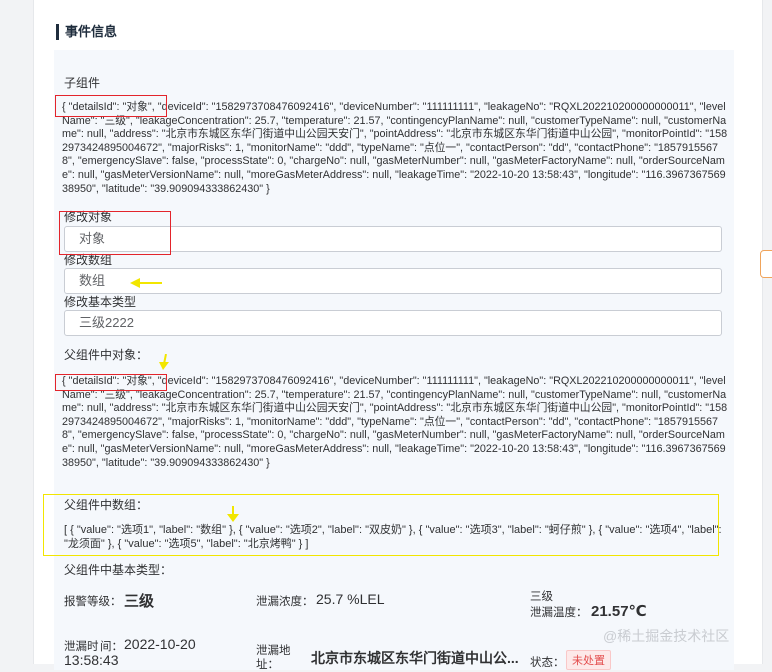  Describe the element at coordinates (381, 525) in the screenshot. I see `annotation-yellow-box` at that location.